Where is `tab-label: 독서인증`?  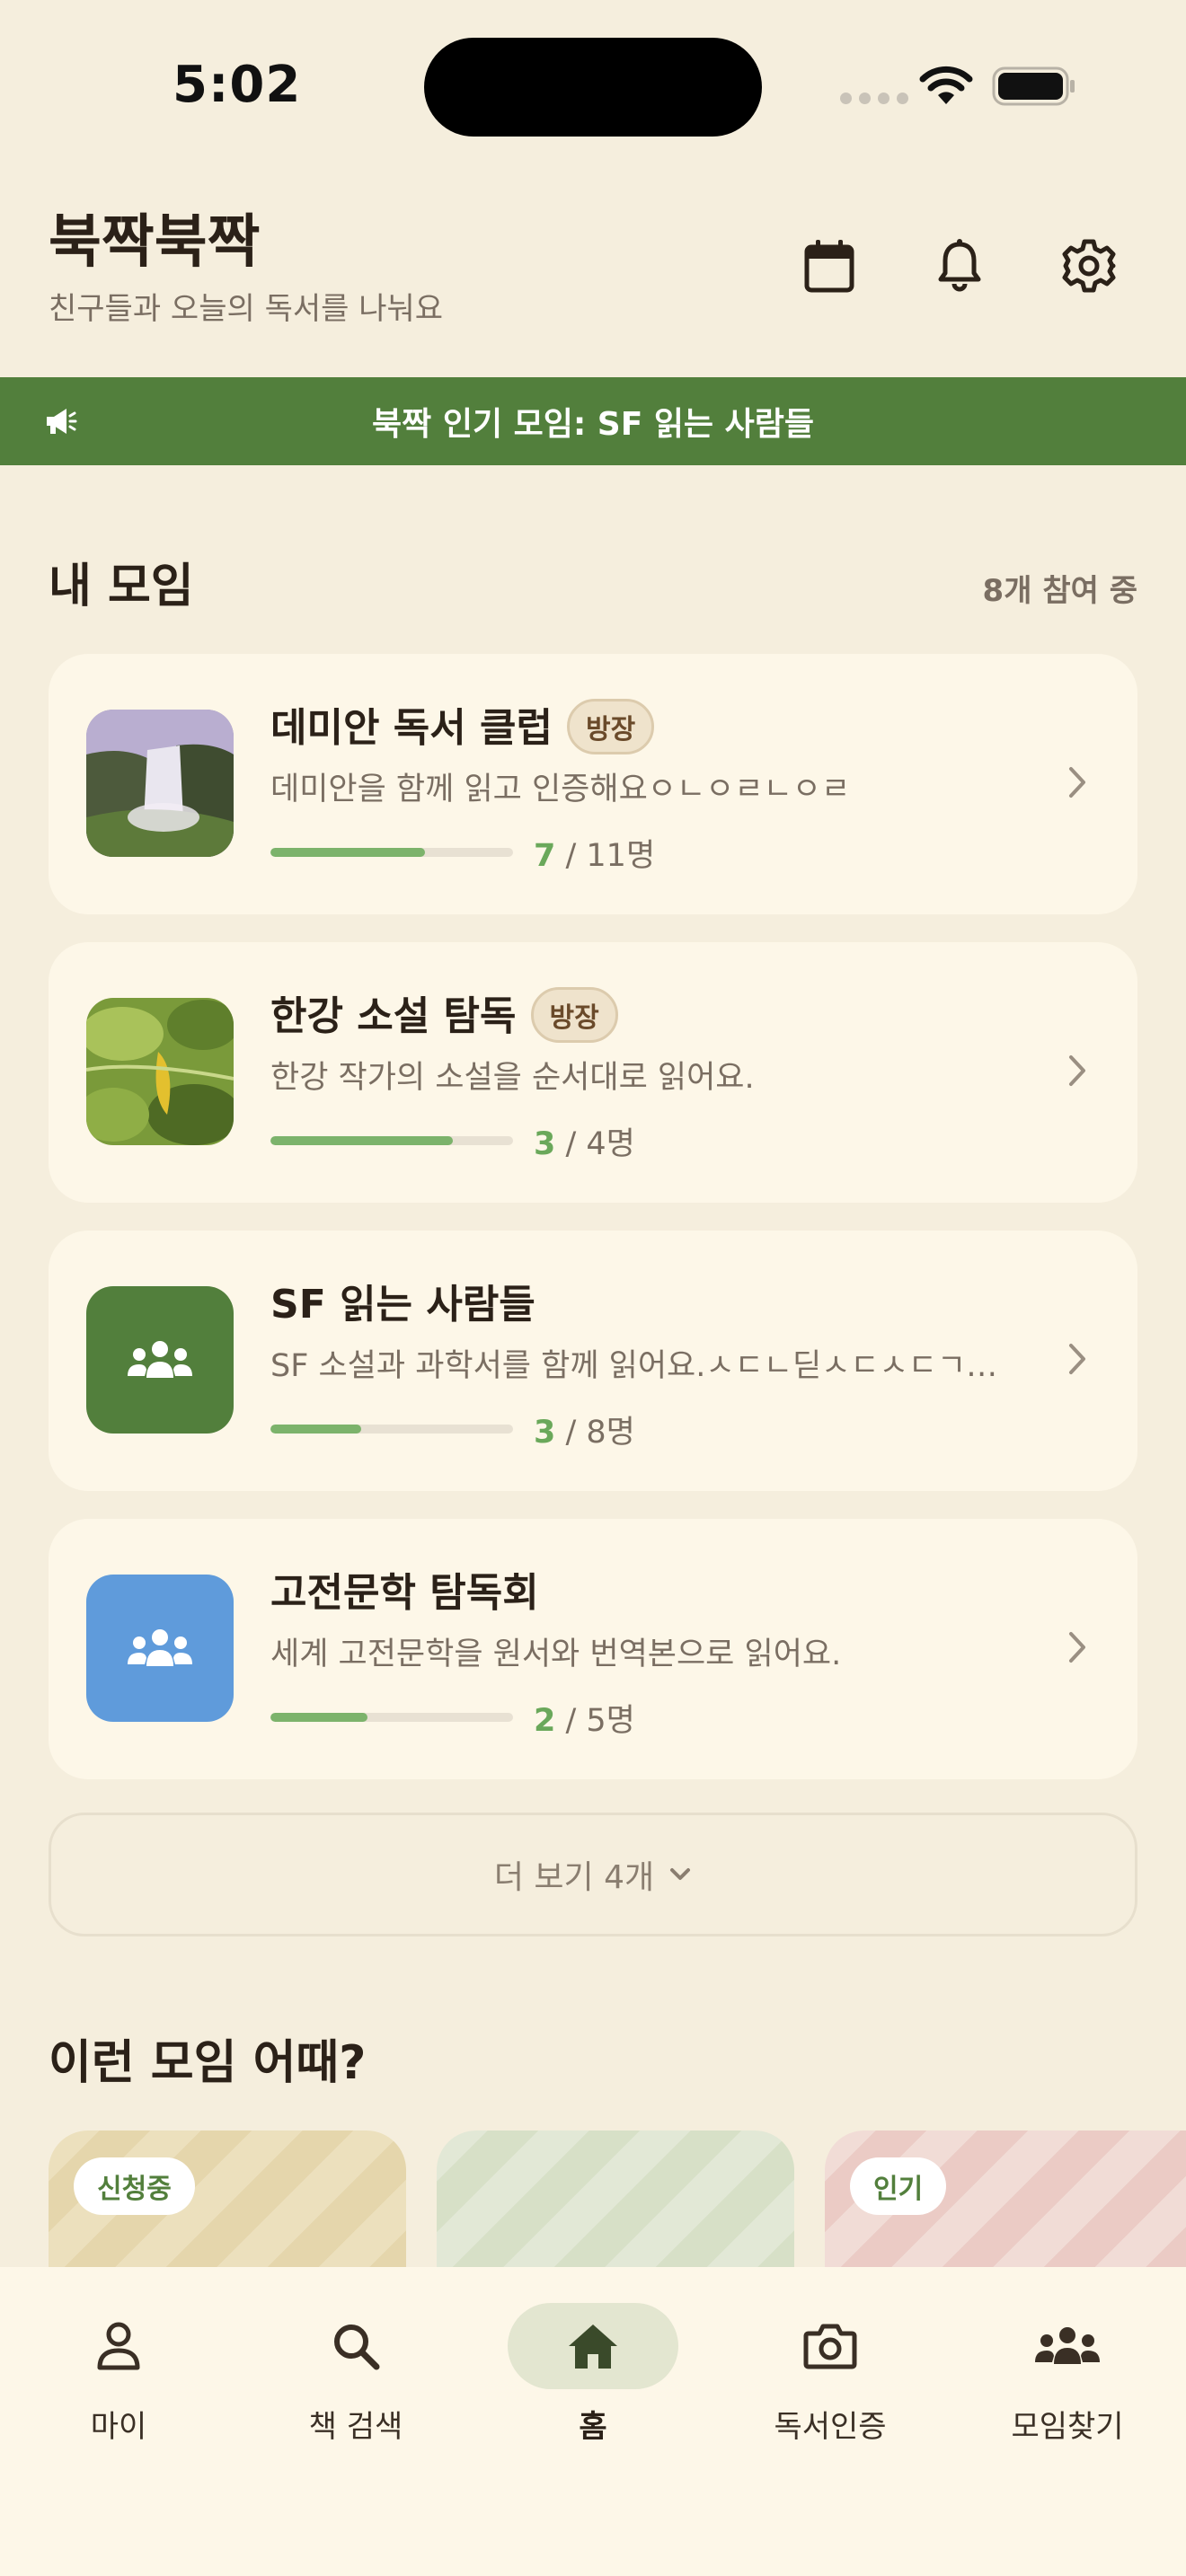
tab-label: 독서인증 is located at coordinates (830, 2427).